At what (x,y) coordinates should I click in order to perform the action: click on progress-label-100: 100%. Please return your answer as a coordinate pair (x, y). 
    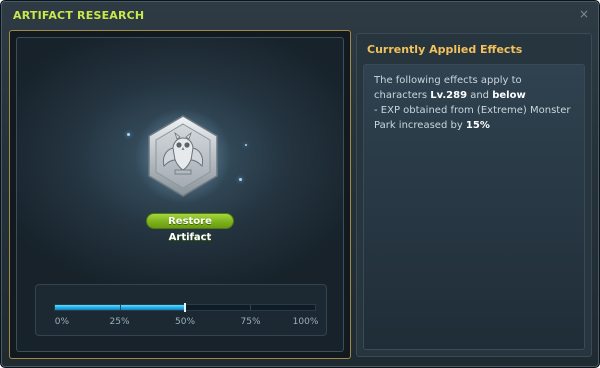
    Looking at the image, I should click on (305, 322).